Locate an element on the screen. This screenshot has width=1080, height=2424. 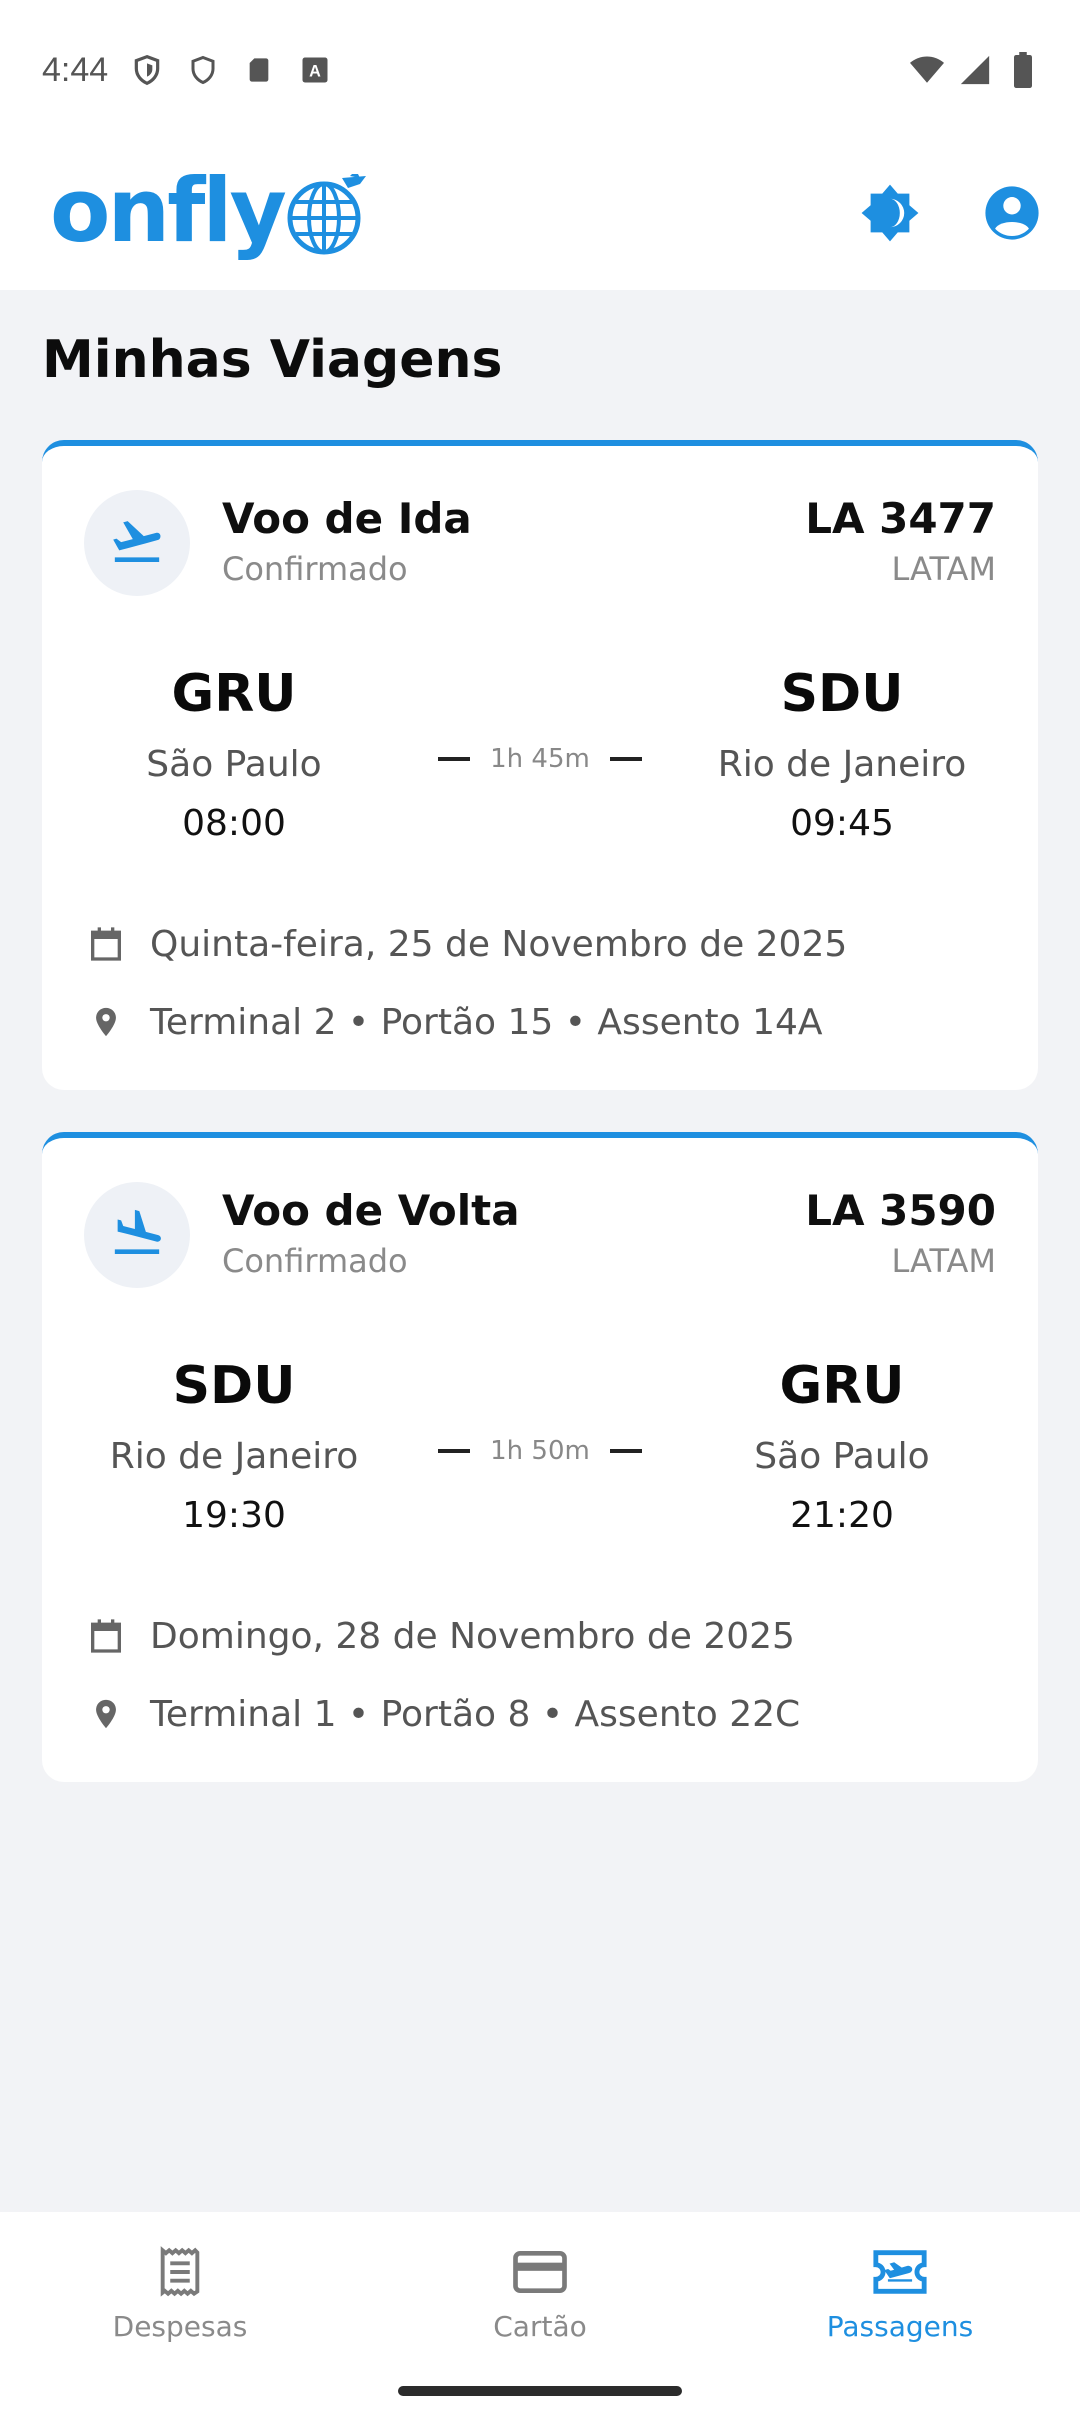
duration-text: 1h 45m is located at coordinates (540, 759).